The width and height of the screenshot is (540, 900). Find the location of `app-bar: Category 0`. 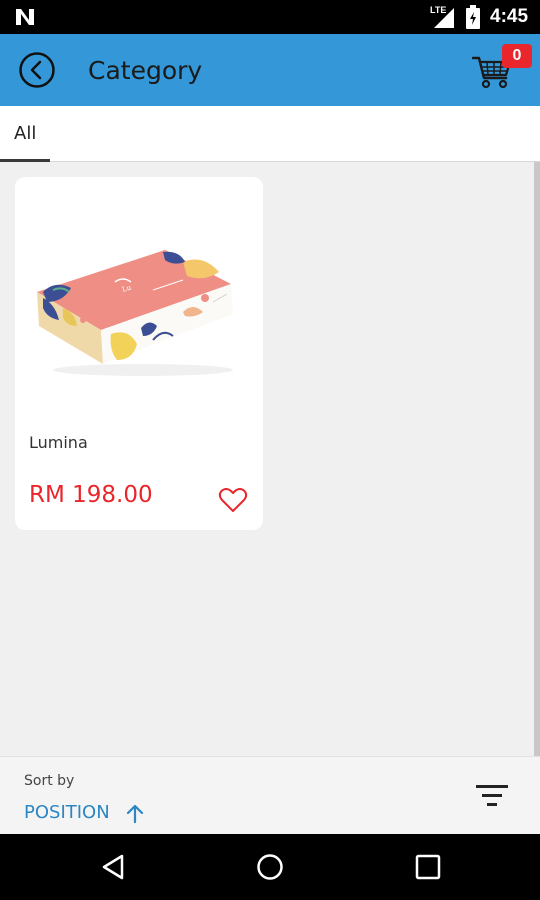

app-bar: Category 0 is located at coordinates (270, 70).